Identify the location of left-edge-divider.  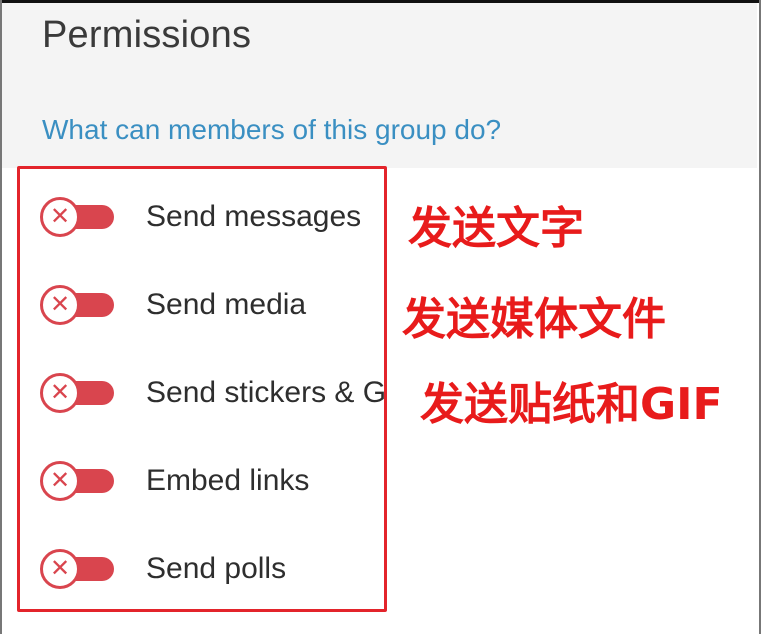
(1, 317).